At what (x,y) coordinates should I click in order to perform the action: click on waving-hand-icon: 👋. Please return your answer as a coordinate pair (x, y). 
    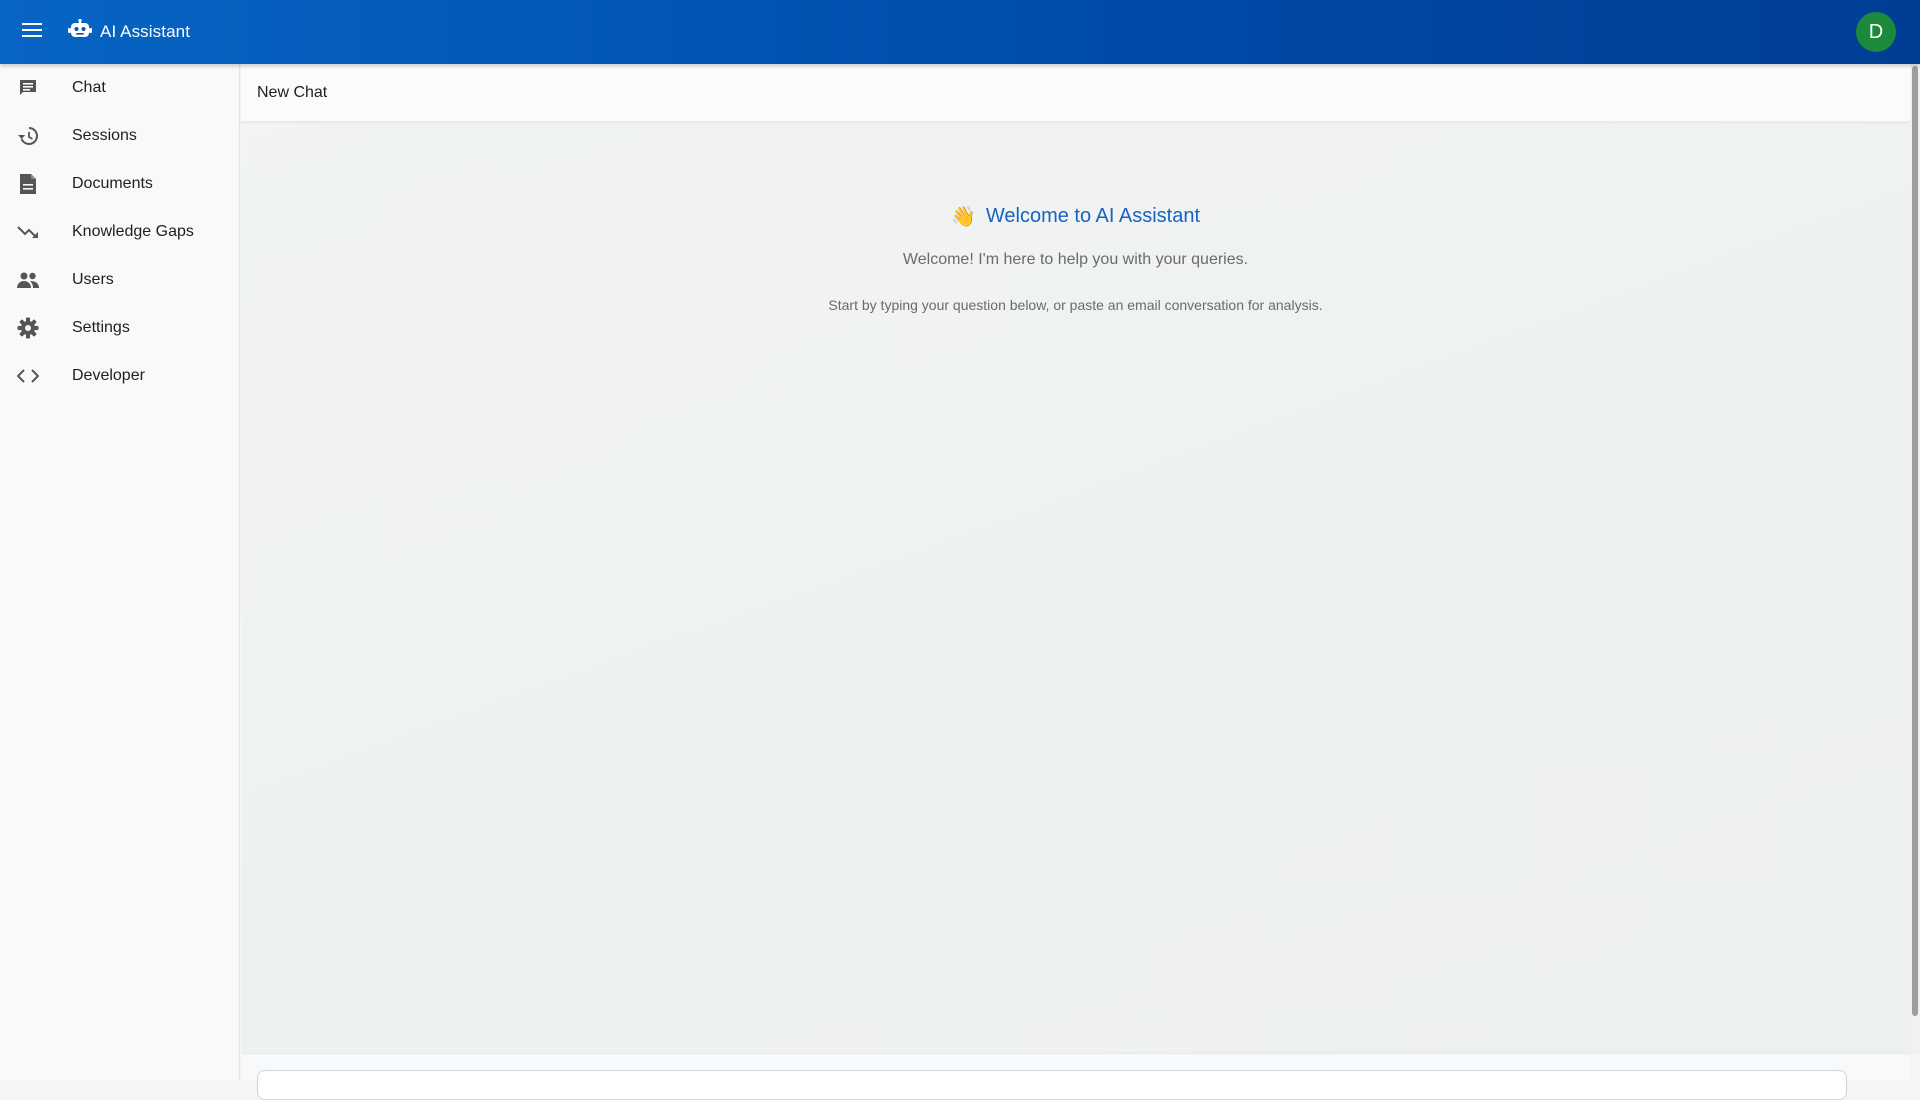
    Looking at the image, I should click on (963, 217).